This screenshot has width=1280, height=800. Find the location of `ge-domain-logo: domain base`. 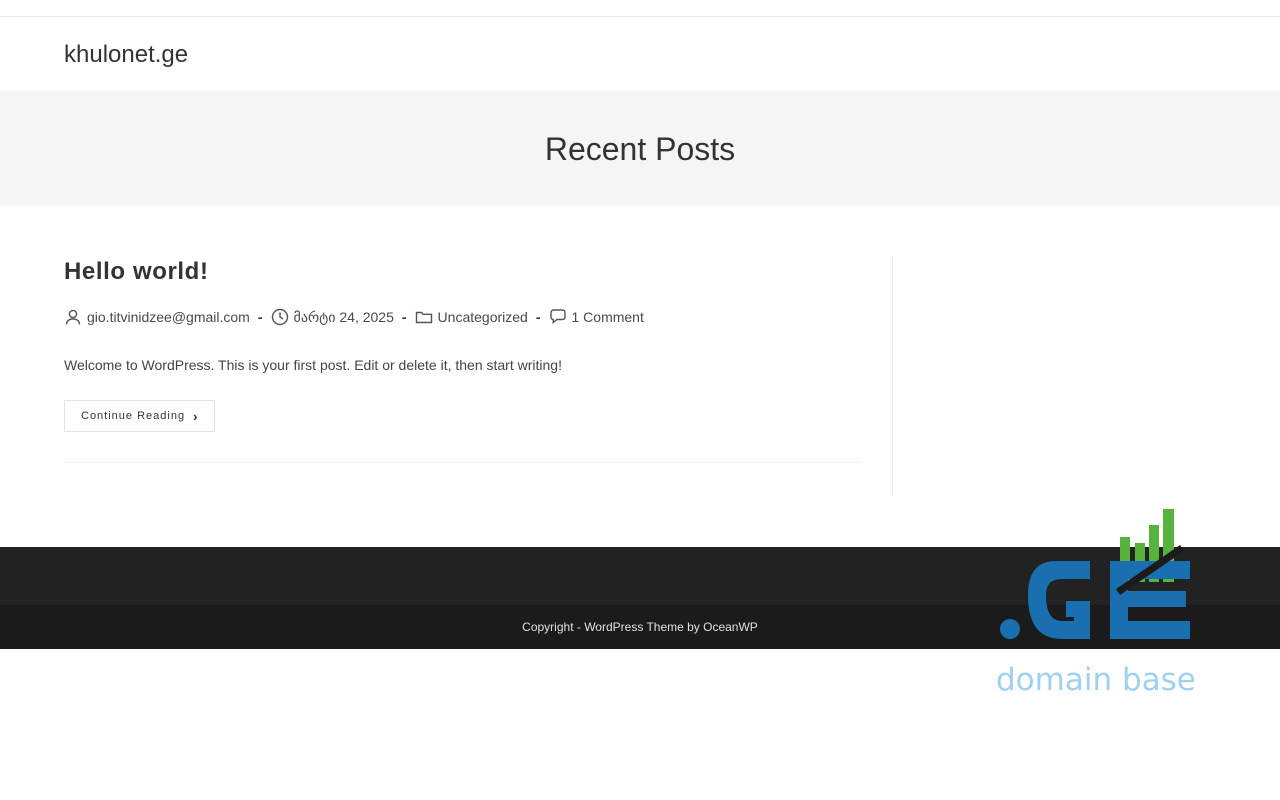

ge-domain-logo: domain base is located at coordinates (1095, 602).